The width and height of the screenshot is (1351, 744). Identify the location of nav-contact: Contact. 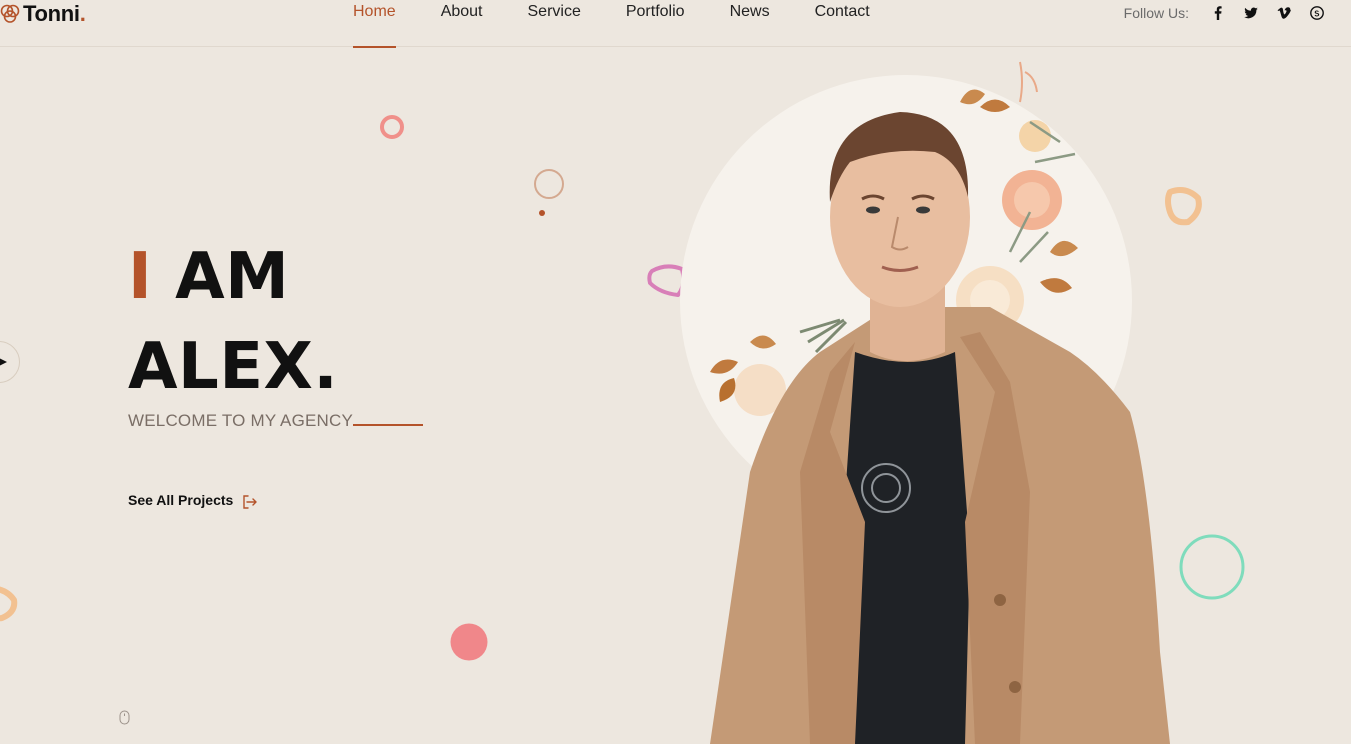
(842, 23).